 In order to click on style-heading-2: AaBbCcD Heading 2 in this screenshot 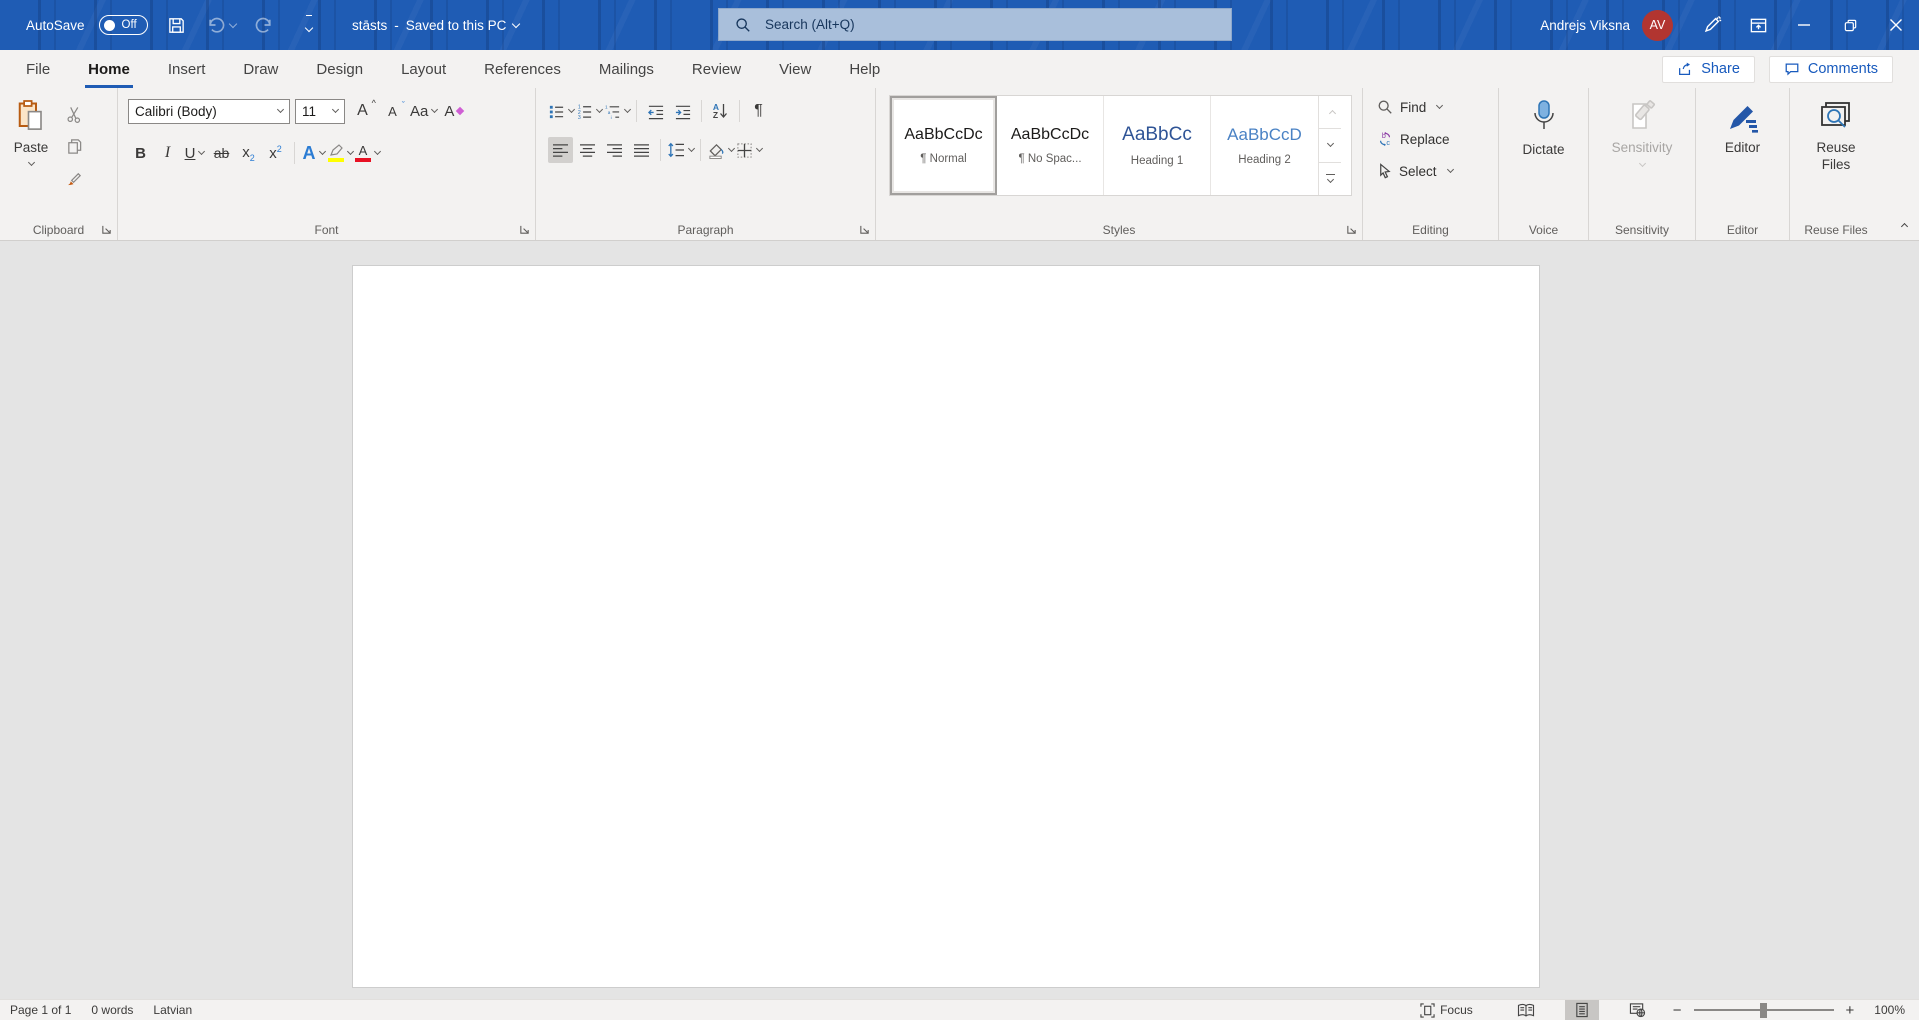, I will do `click(1264, 145)`.